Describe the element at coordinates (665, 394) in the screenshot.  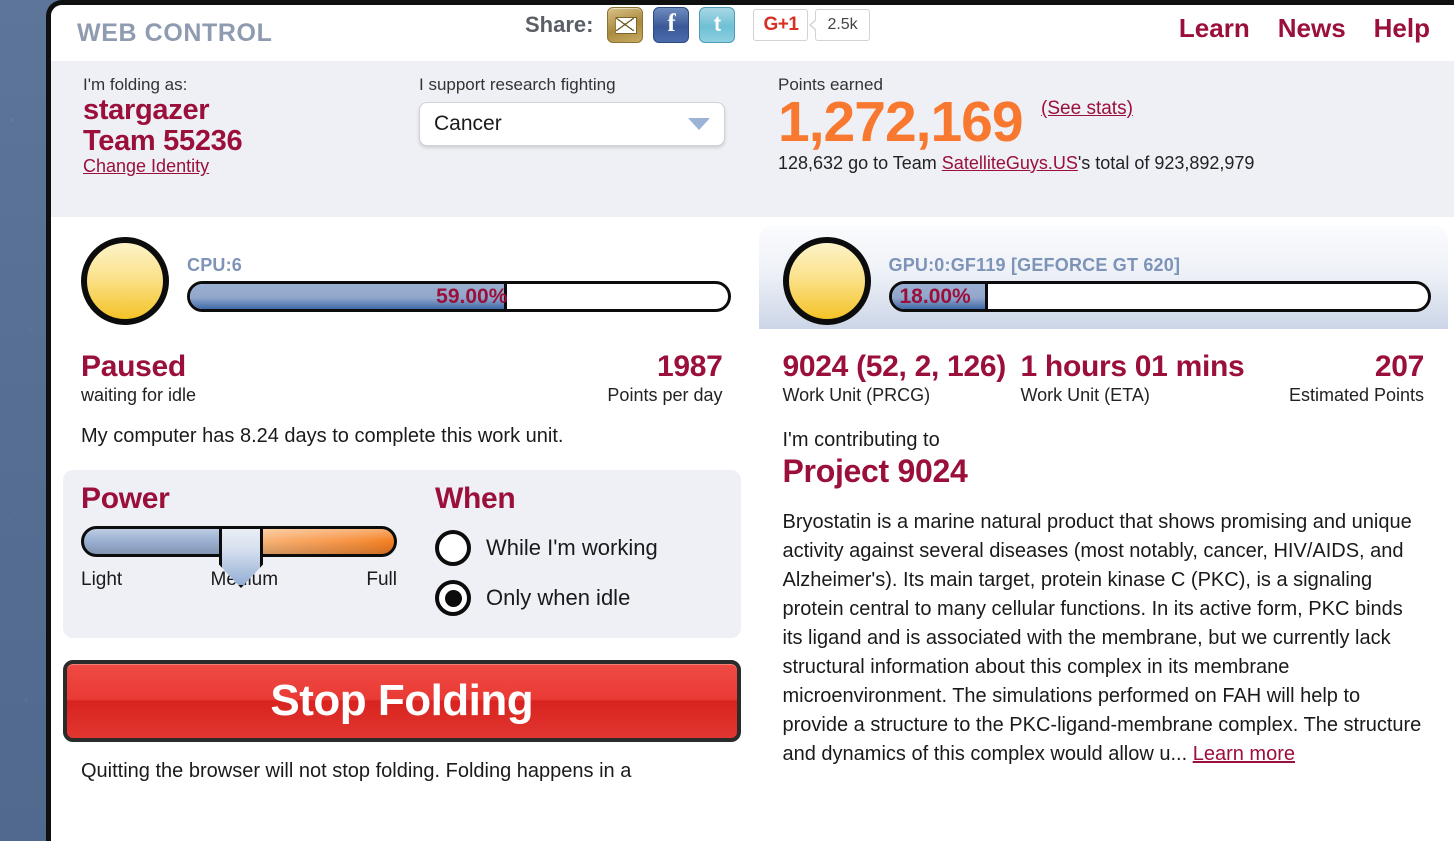
I see `cpu-ppd-label: Points per day` at that location.